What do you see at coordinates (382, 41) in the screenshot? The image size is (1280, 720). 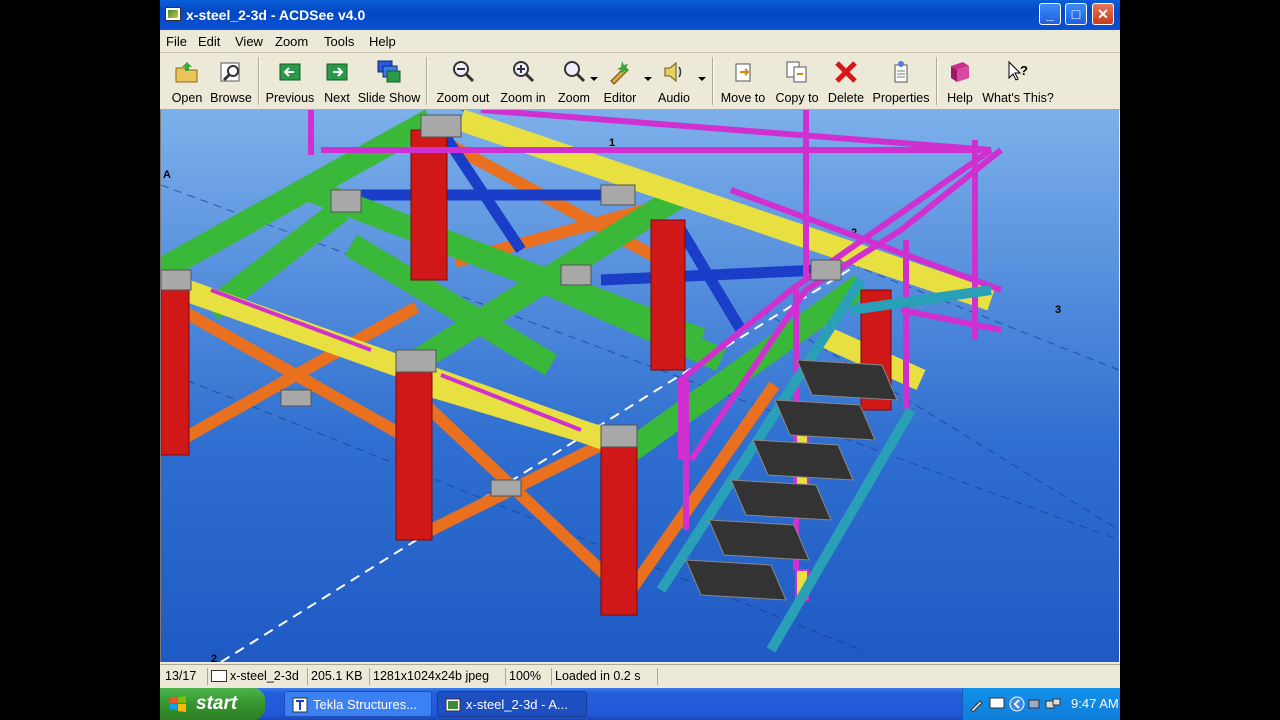 I see `menu-help: Help` at bounding box center [382, 41].